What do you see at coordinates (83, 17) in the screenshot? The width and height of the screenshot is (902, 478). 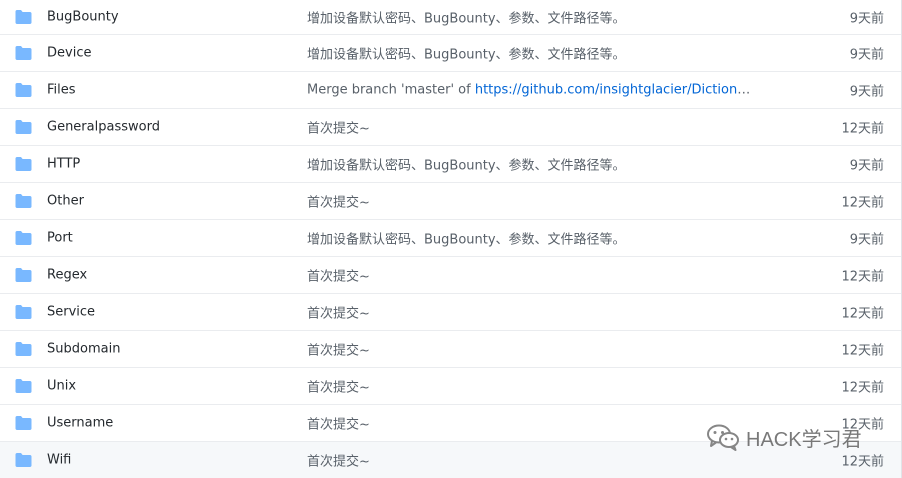 I see `file-name: BugBounty` at bounding box center [83, 17].